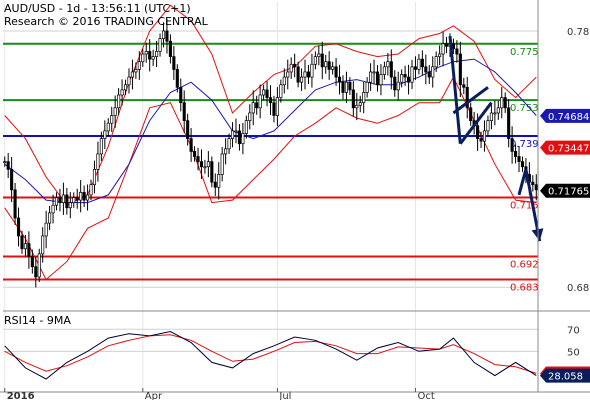 This screenshot has width=590, height=400. I want to click on price-tag-0.74684-text: 0.74684, so click(568, 117).